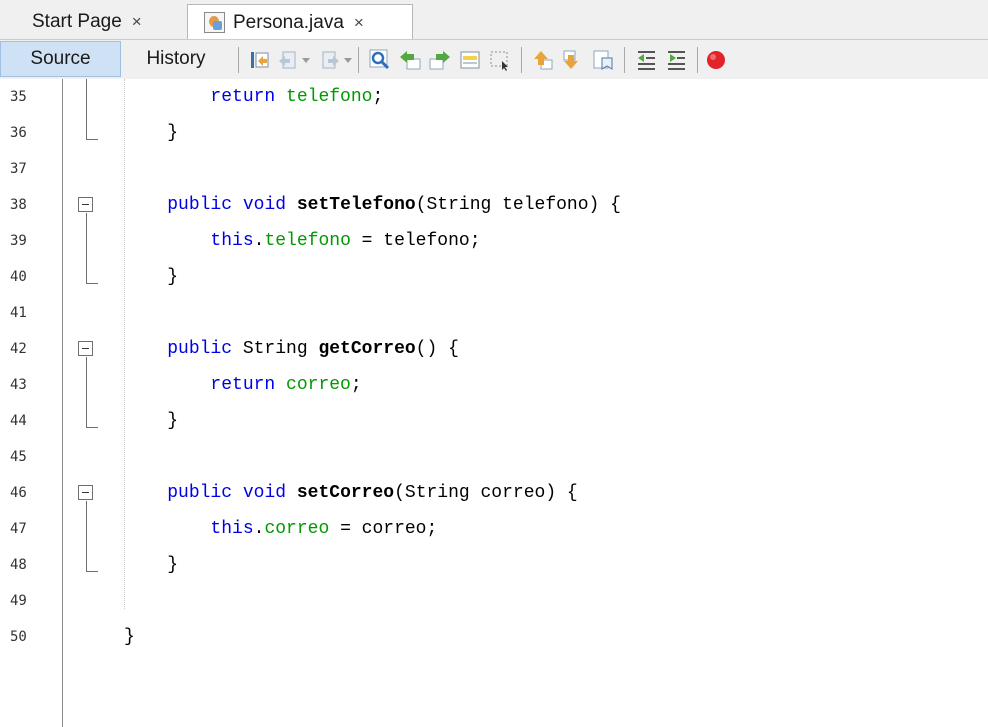 Image resolution: width=988 pixels, height=727 pixels. What do you see at coordinates (543, 60) in the screenshot?
I see `previous-bookmark-icon` at bounding box center [543, 60].